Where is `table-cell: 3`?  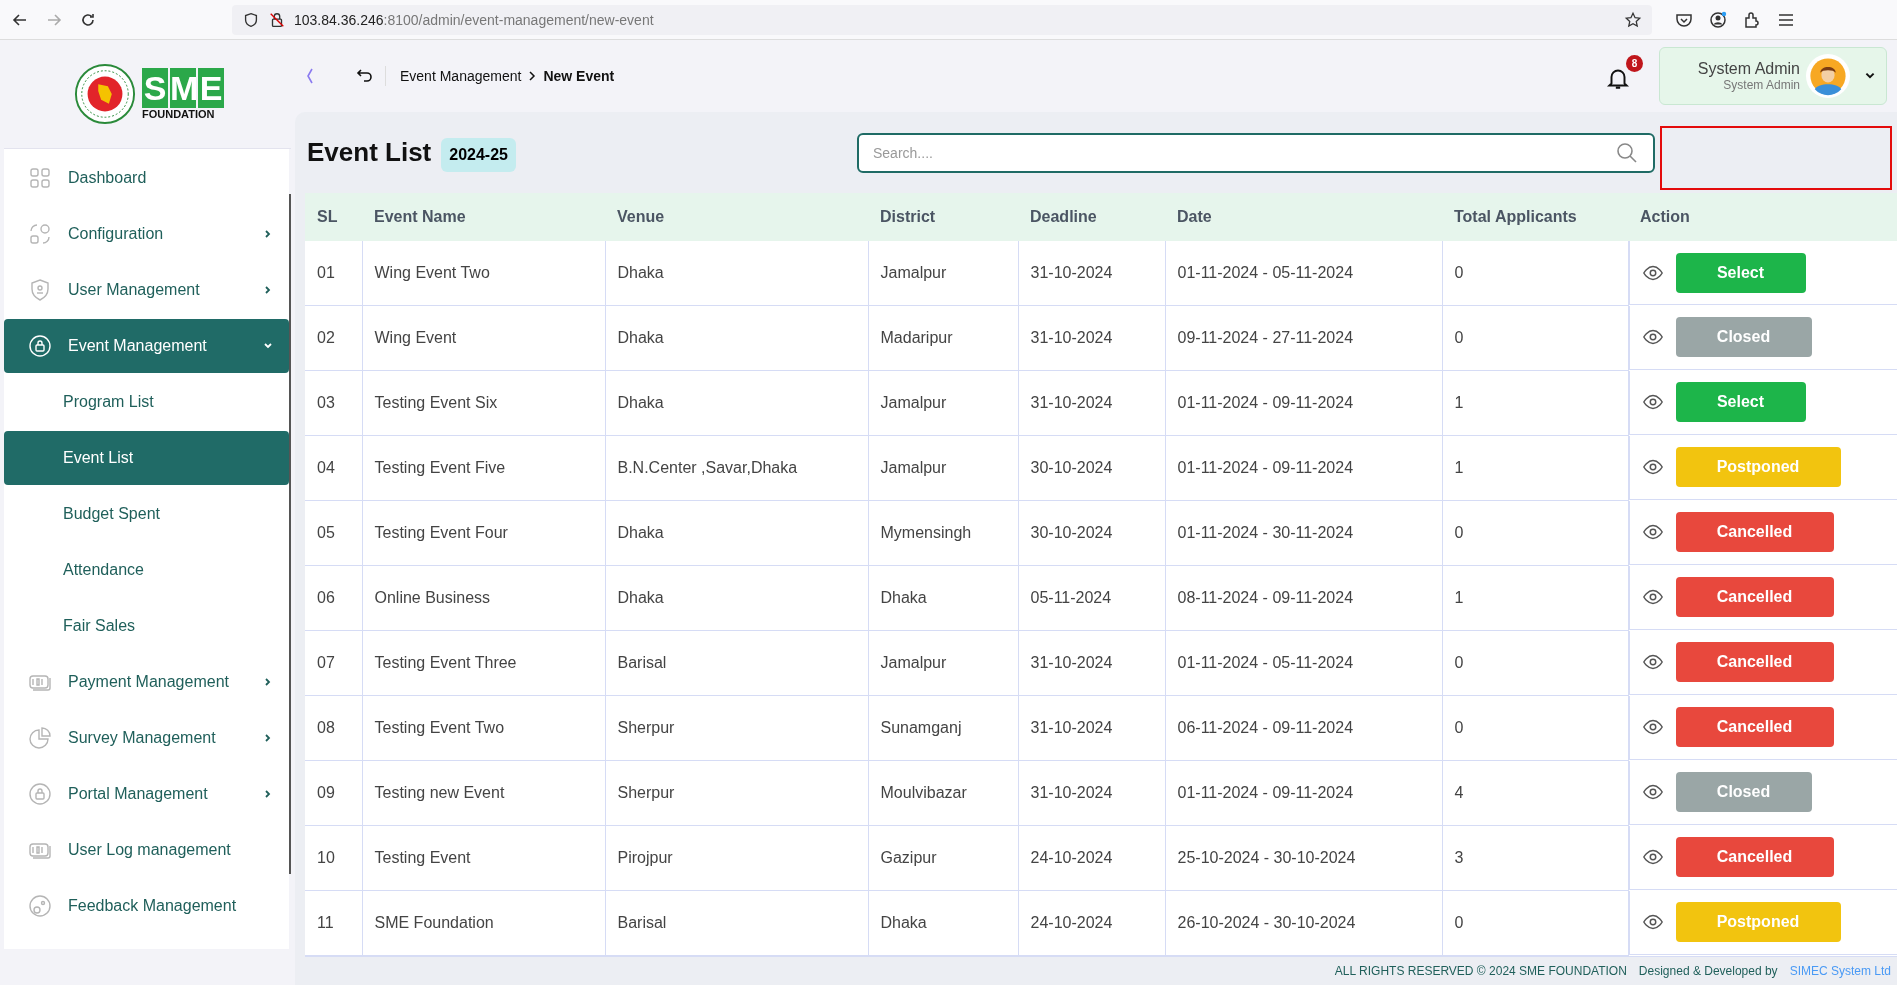 table-cell: 3 is located at coordinates (1535, 858).